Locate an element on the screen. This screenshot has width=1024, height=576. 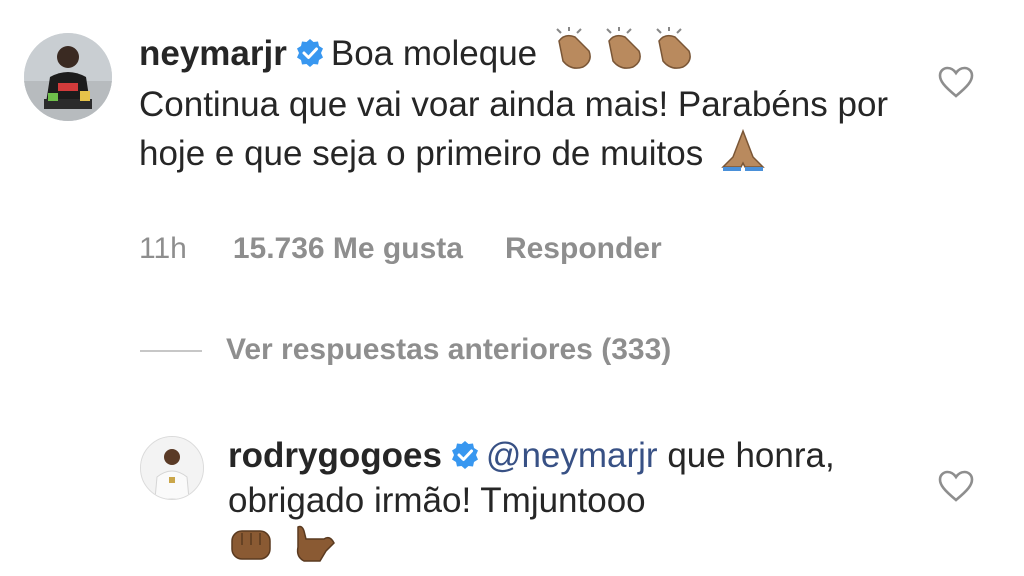
oncoming-fist-icon is located at coordinates (251, 549).